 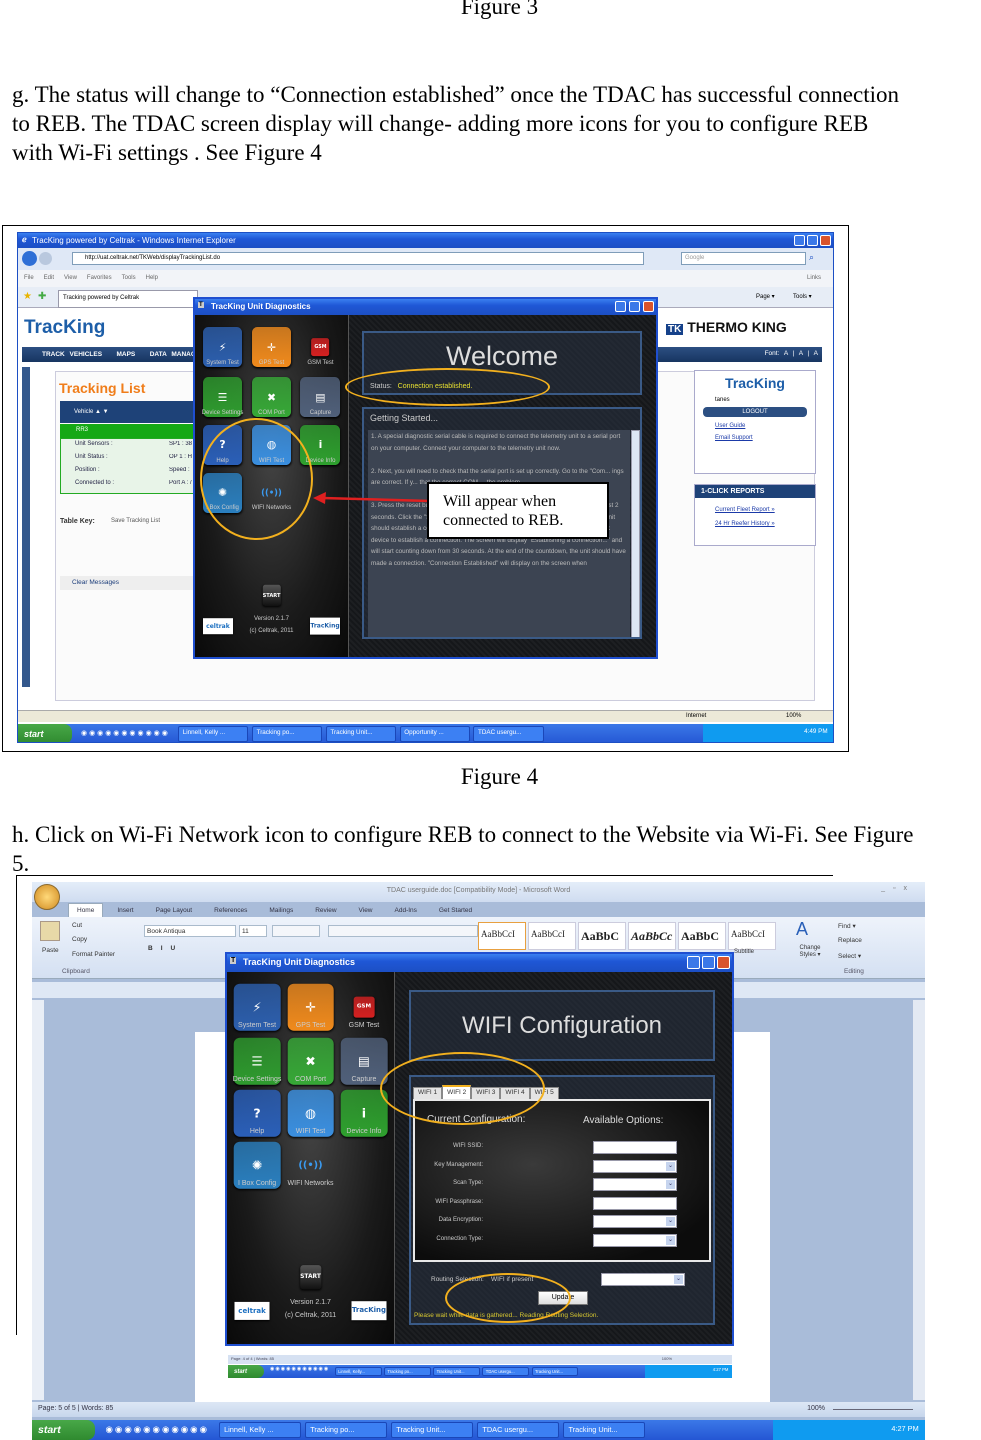 I want to click on collapsed-sidebar, so click(x=26, y=527).